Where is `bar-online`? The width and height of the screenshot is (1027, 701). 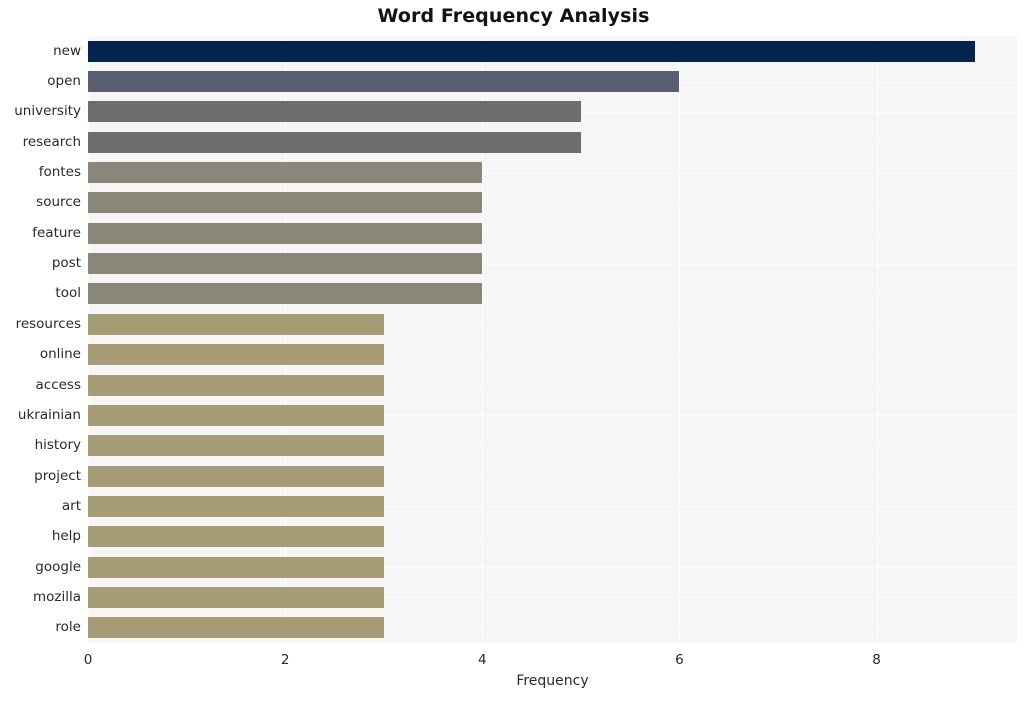
bar-online is located at coordinates (236, 355).